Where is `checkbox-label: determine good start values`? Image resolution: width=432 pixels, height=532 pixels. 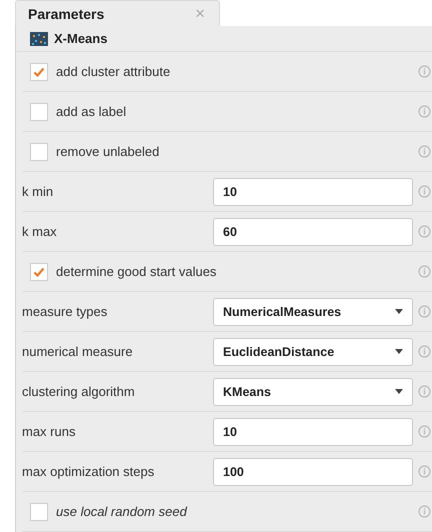 checkbox-label: determine good start values is located at coordinates (137, 271).